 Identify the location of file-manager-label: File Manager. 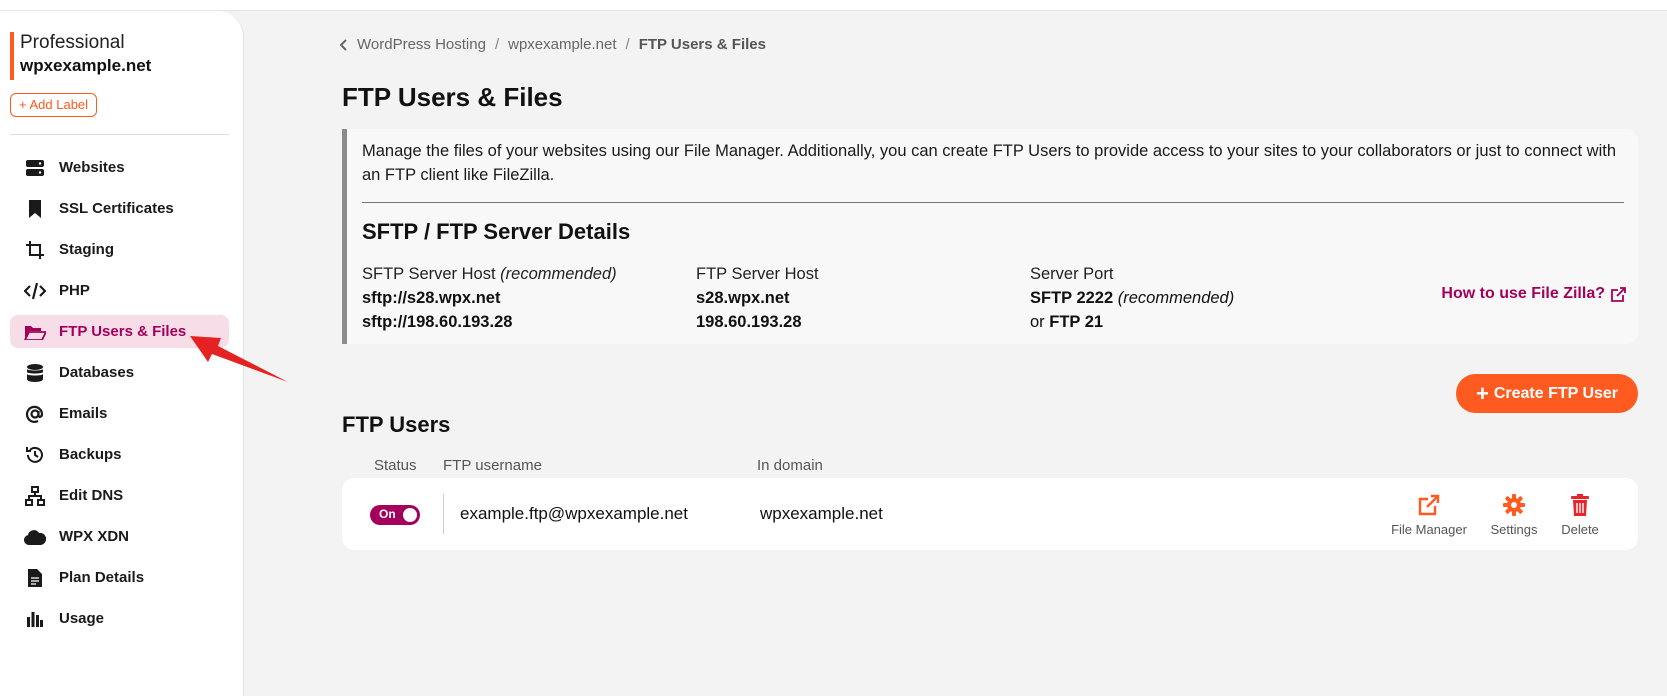
(1429, 529).